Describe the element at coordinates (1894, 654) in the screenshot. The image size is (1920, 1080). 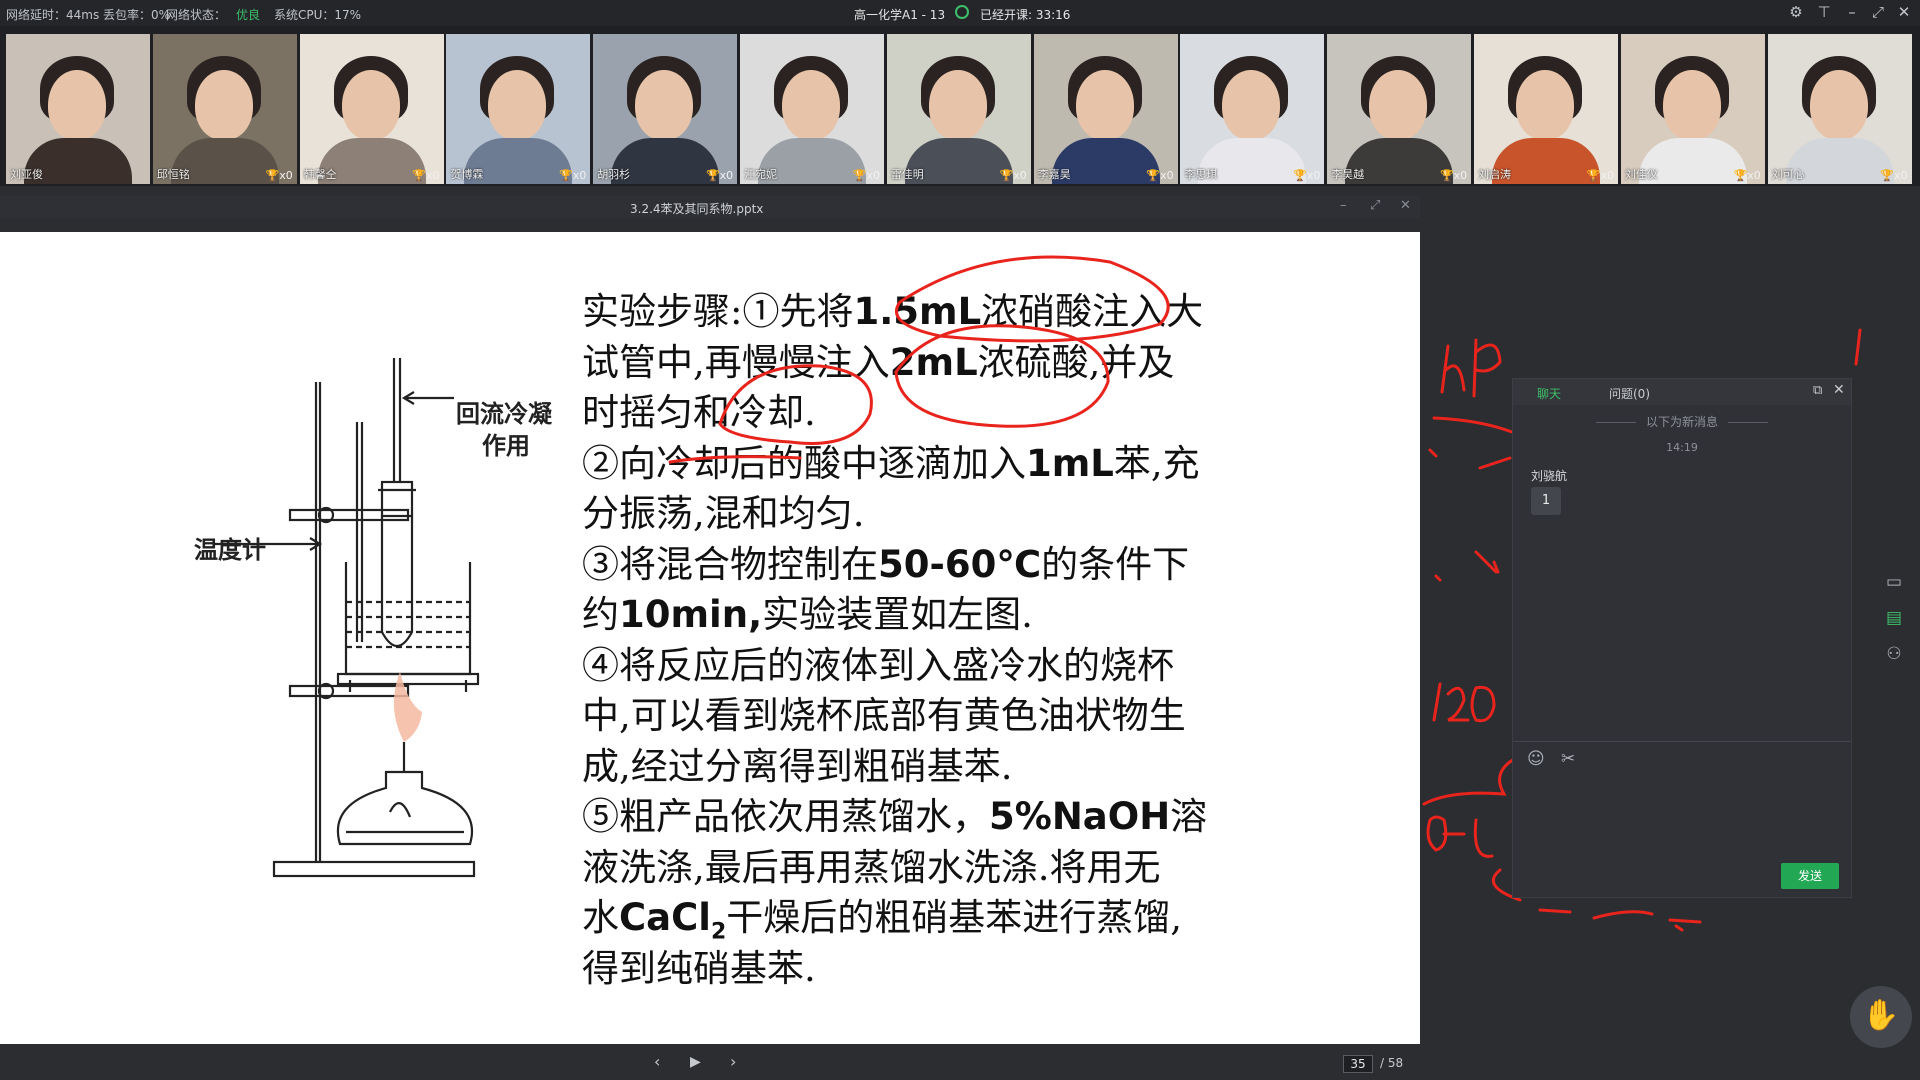
I see `members-icon: ⚇` at that location.